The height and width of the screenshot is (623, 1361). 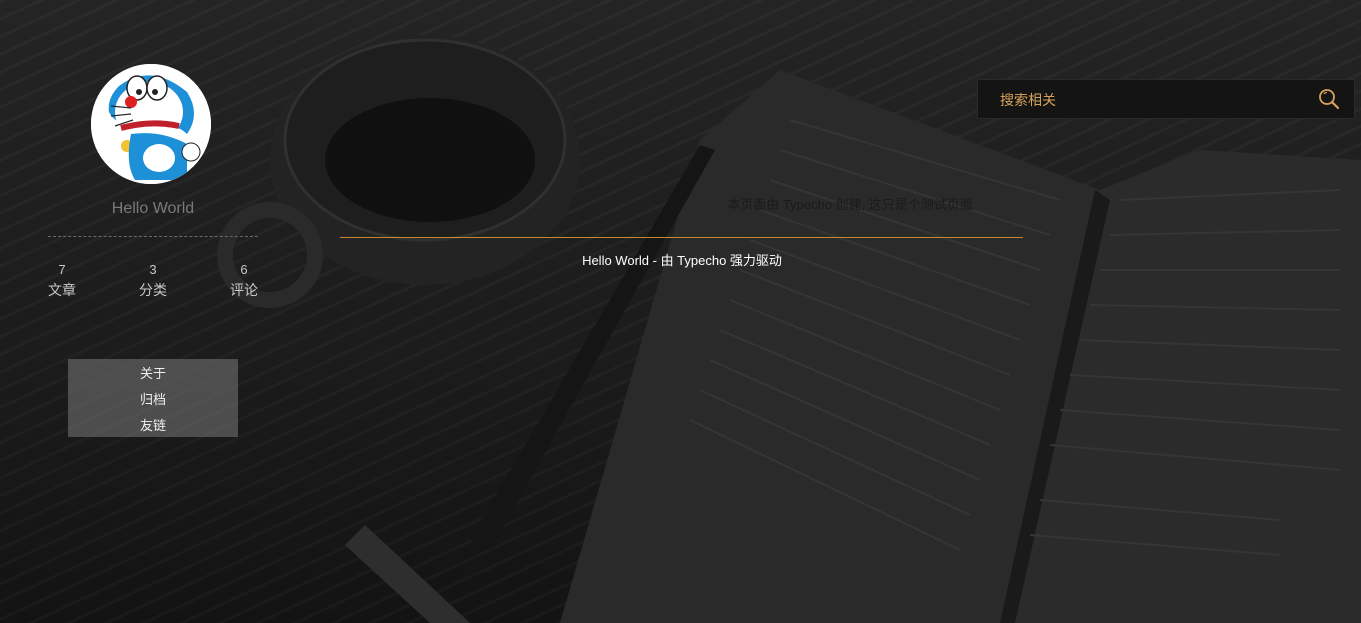 I want to click on nav-item-about: 关于, so click(x=153, y=374).